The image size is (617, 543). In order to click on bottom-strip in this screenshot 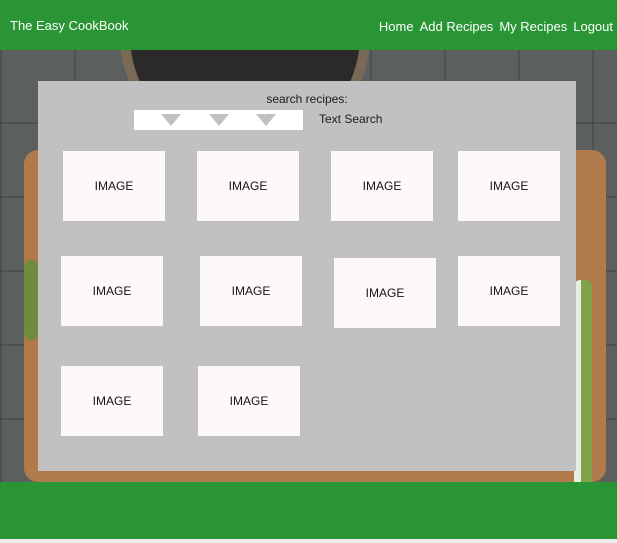, I will do `click(308, 541)`.